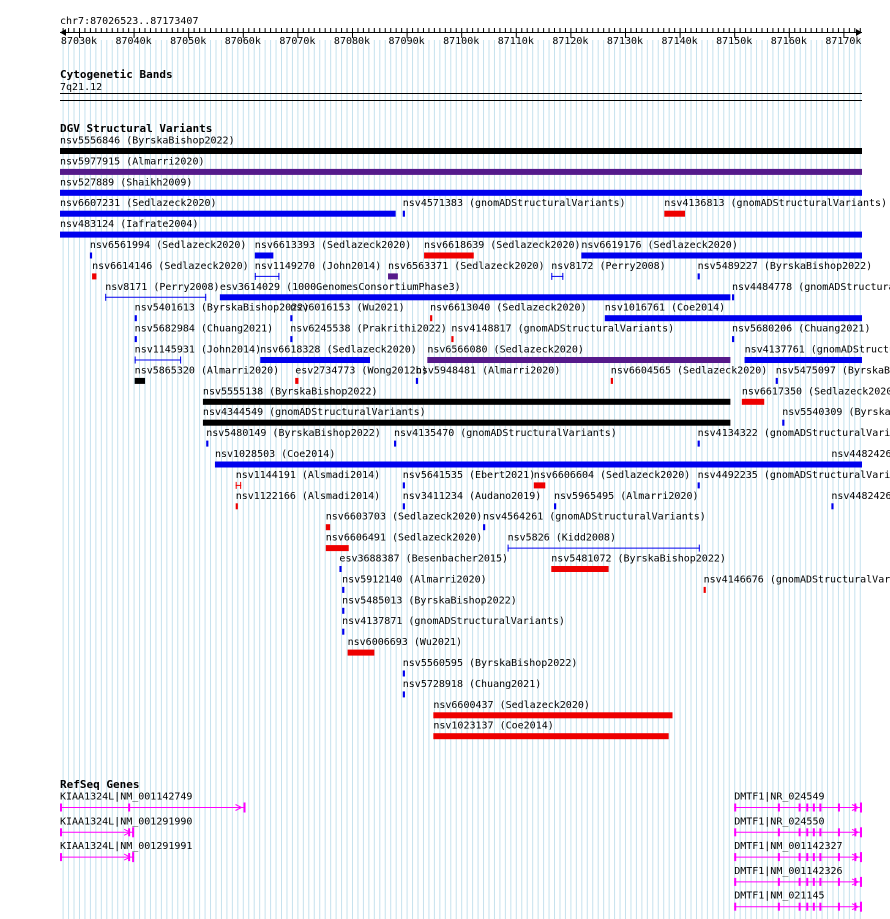 The height and width of the screenshot is (919, 890). Describe the element at coordinates (340, 287) in the screenshot. I see `variant-label: esv3614029 (1000GenomesConsortiumPhase3)` at that location.